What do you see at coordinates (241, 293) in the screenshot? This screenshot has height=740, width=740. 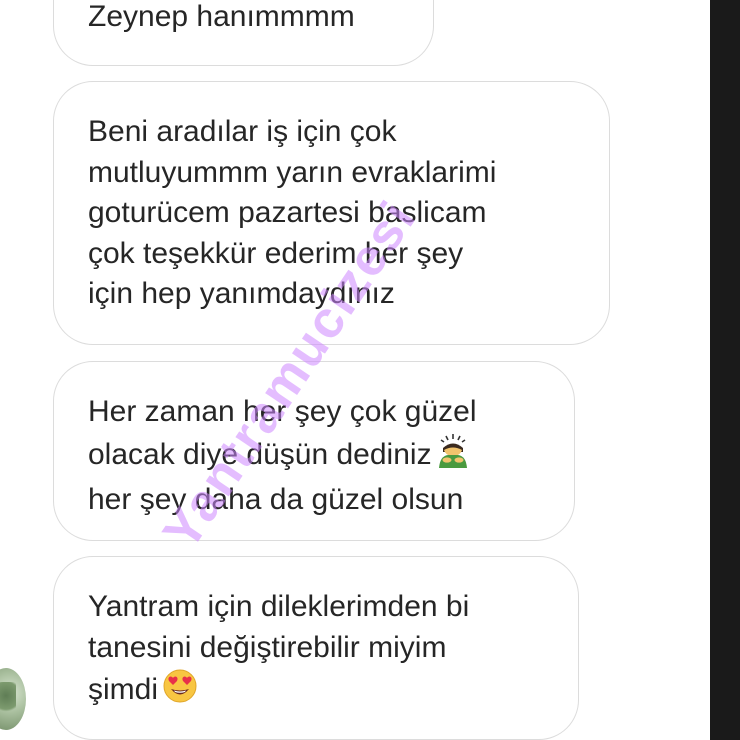 I see `message-line: için hep yanımdaydınız` at bounding box center [241, 293].